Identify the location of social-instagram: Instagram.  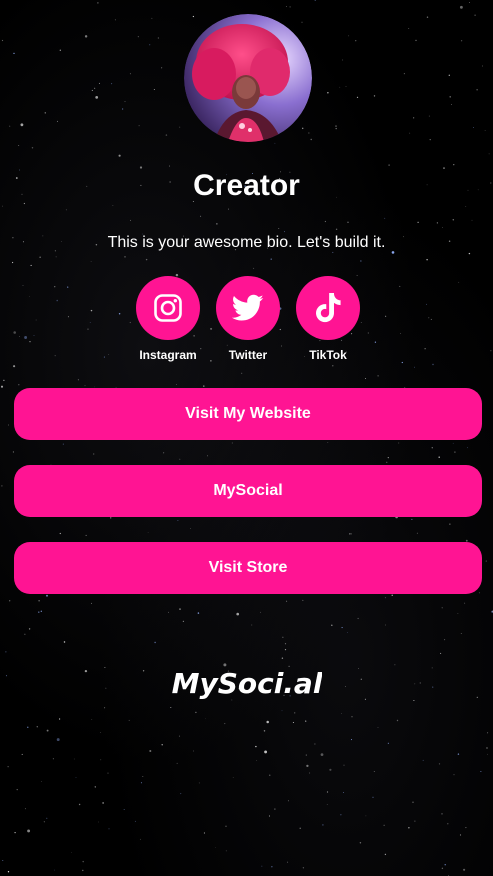
(168, 319).